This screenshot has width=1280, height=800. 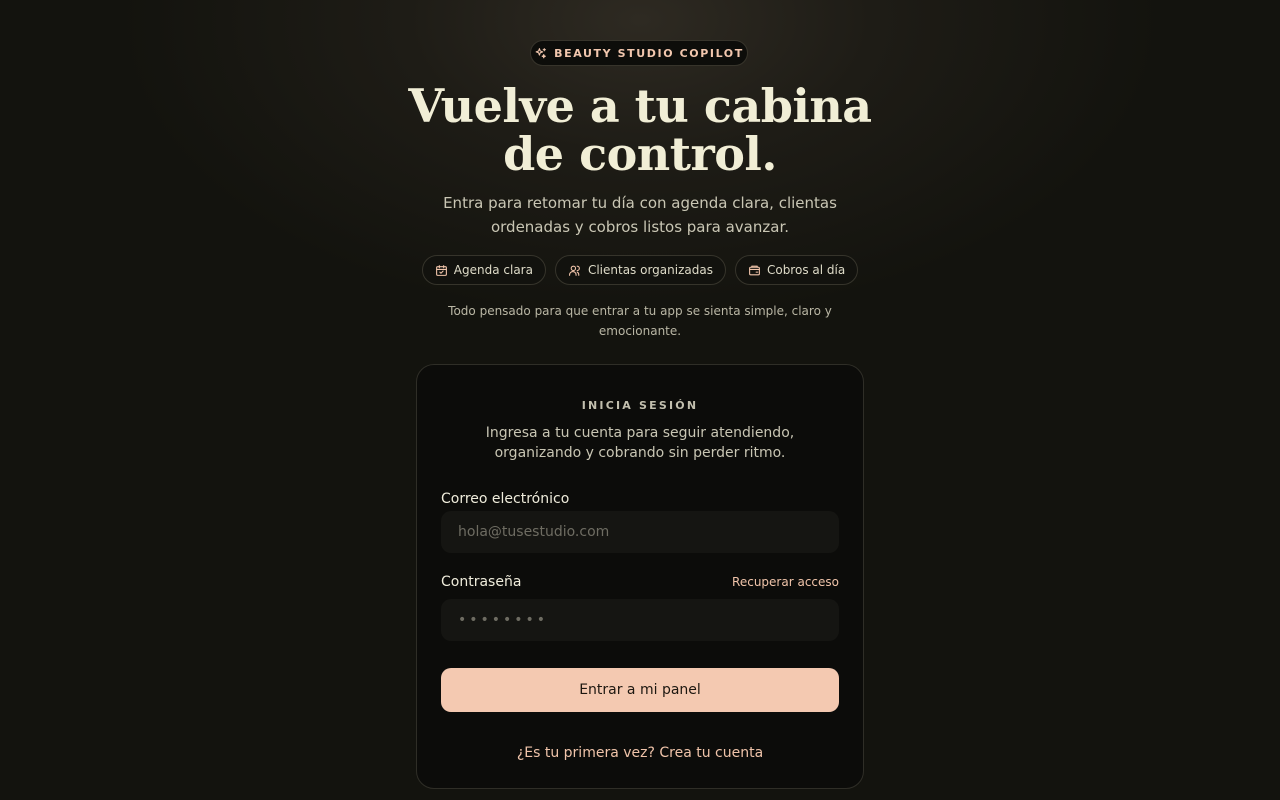 I want to click on chip-agenda-label: Agenda clara, so click(x=493, y=270).